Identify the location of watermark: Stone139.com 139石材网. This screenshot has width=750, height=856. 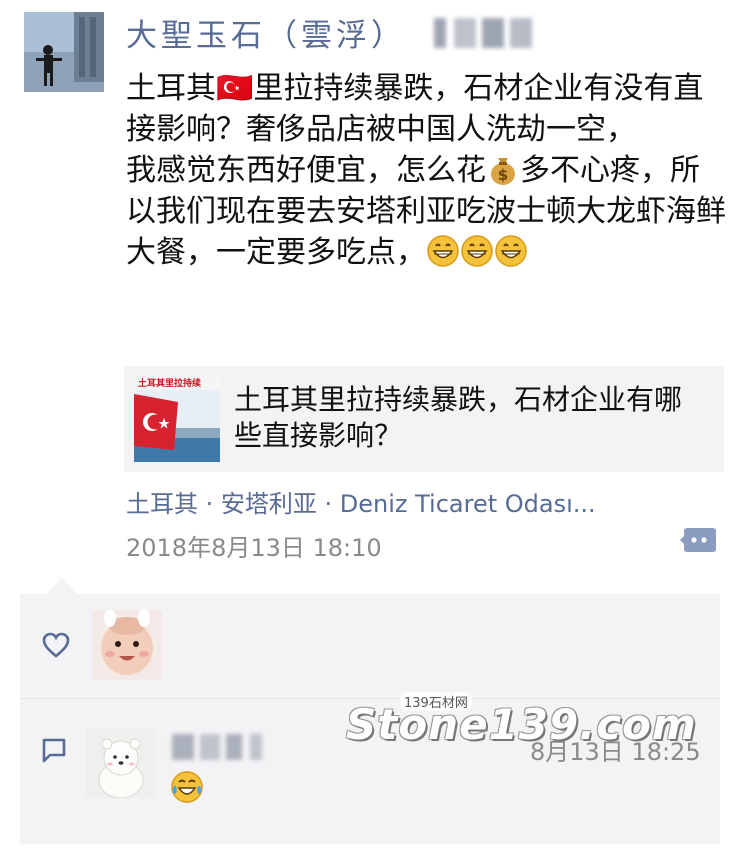
(521, 725).